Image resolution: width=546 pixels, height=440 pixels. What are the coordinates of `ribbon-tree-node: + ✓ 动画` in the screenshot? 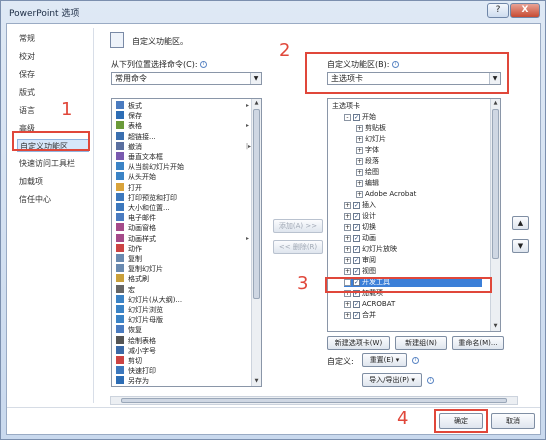 It's located at (360, 238).